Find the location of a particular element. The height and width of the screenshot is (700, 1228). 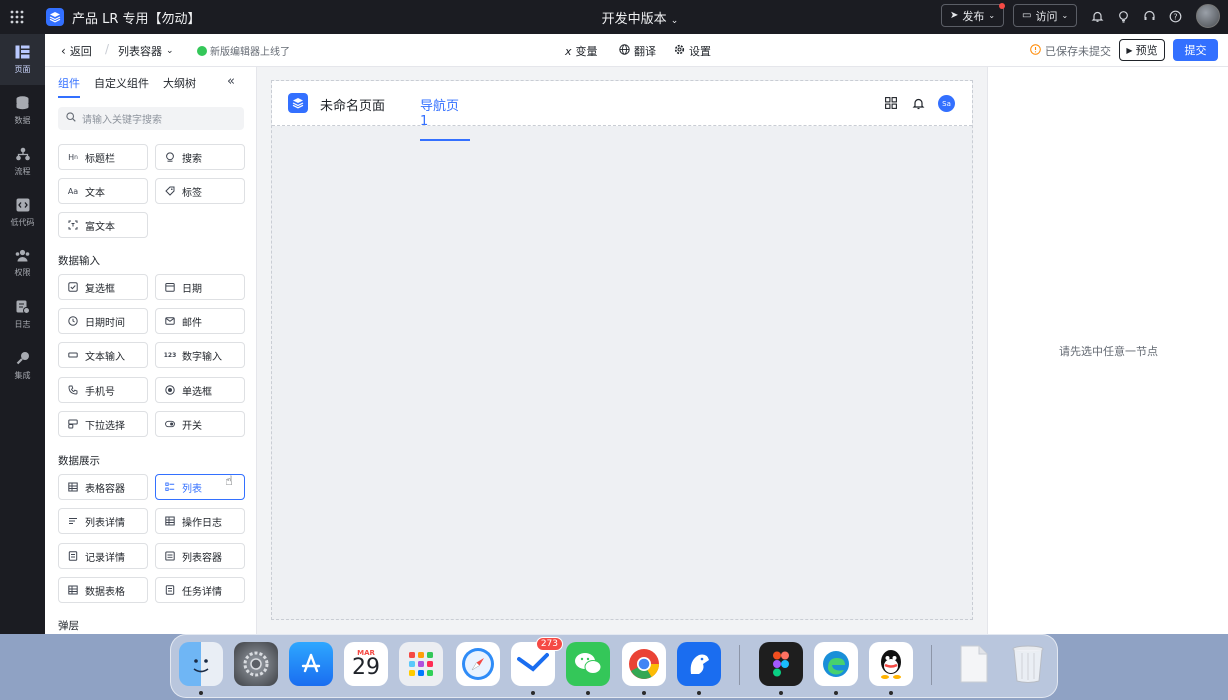

component-switch: 开关 is located at coordinates (200, 424).